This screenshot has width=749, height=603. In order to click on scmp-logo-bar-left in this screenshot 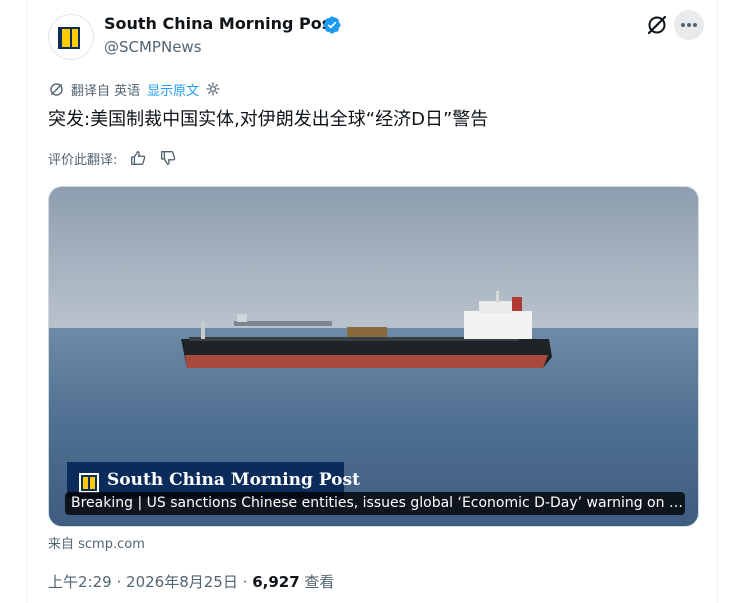, I will do `click(66, 38)`.